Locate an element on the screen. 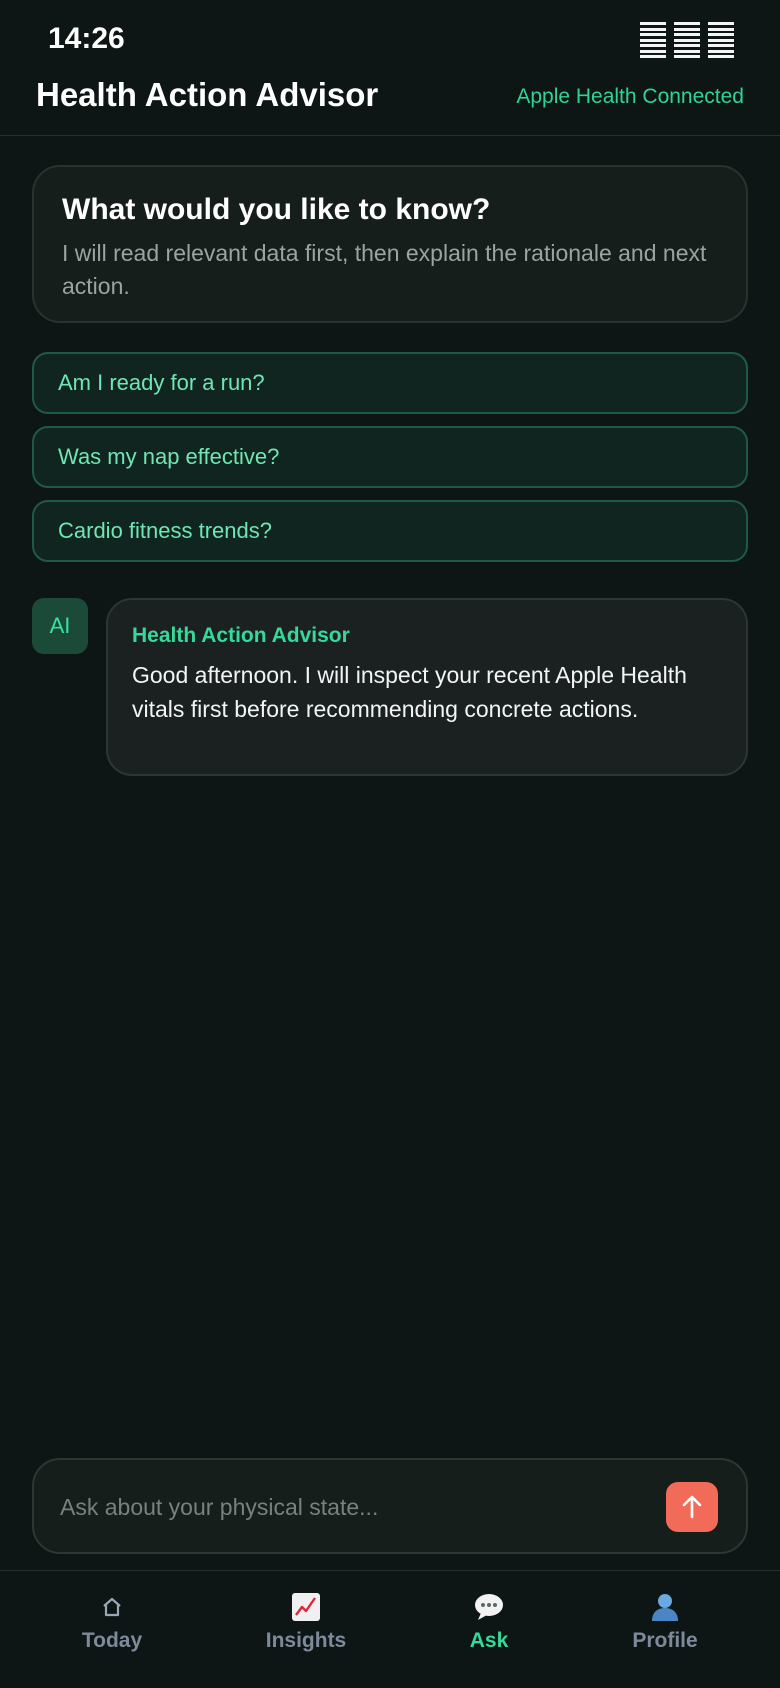 The height and width of the screenshot is (1688, 780). home-icon is located at coordinates (112, 1607).